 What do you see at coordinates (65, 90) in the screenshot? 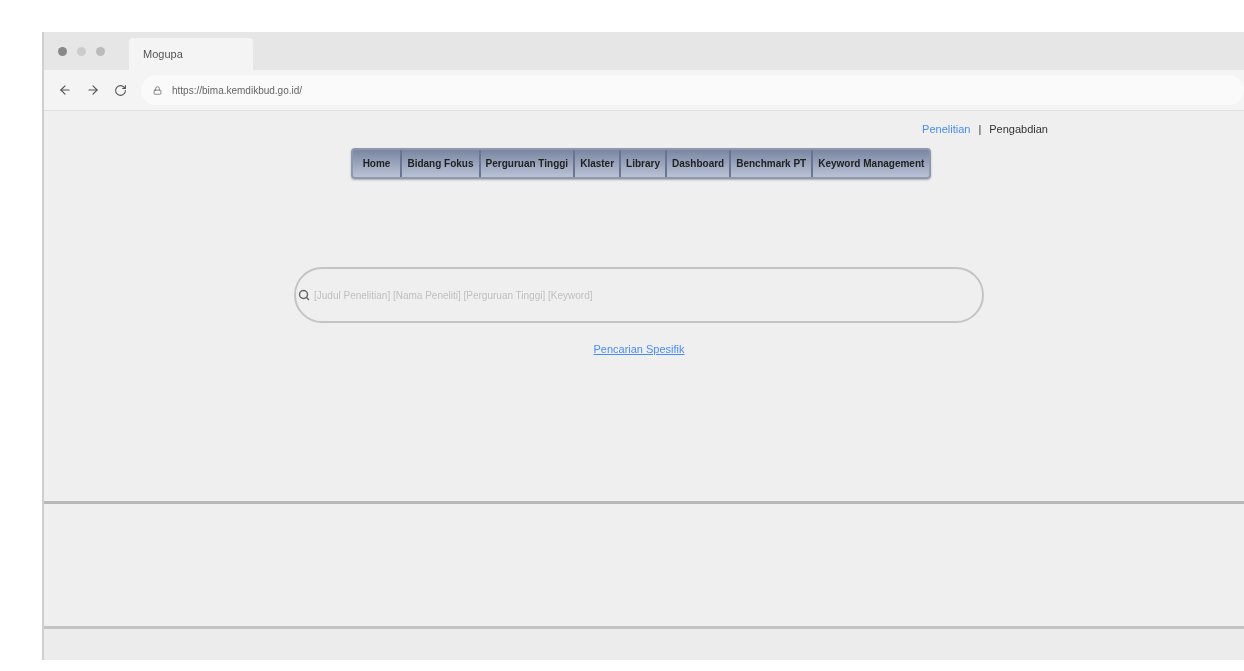
I see `back-icon` at bounding box center [65, 90].